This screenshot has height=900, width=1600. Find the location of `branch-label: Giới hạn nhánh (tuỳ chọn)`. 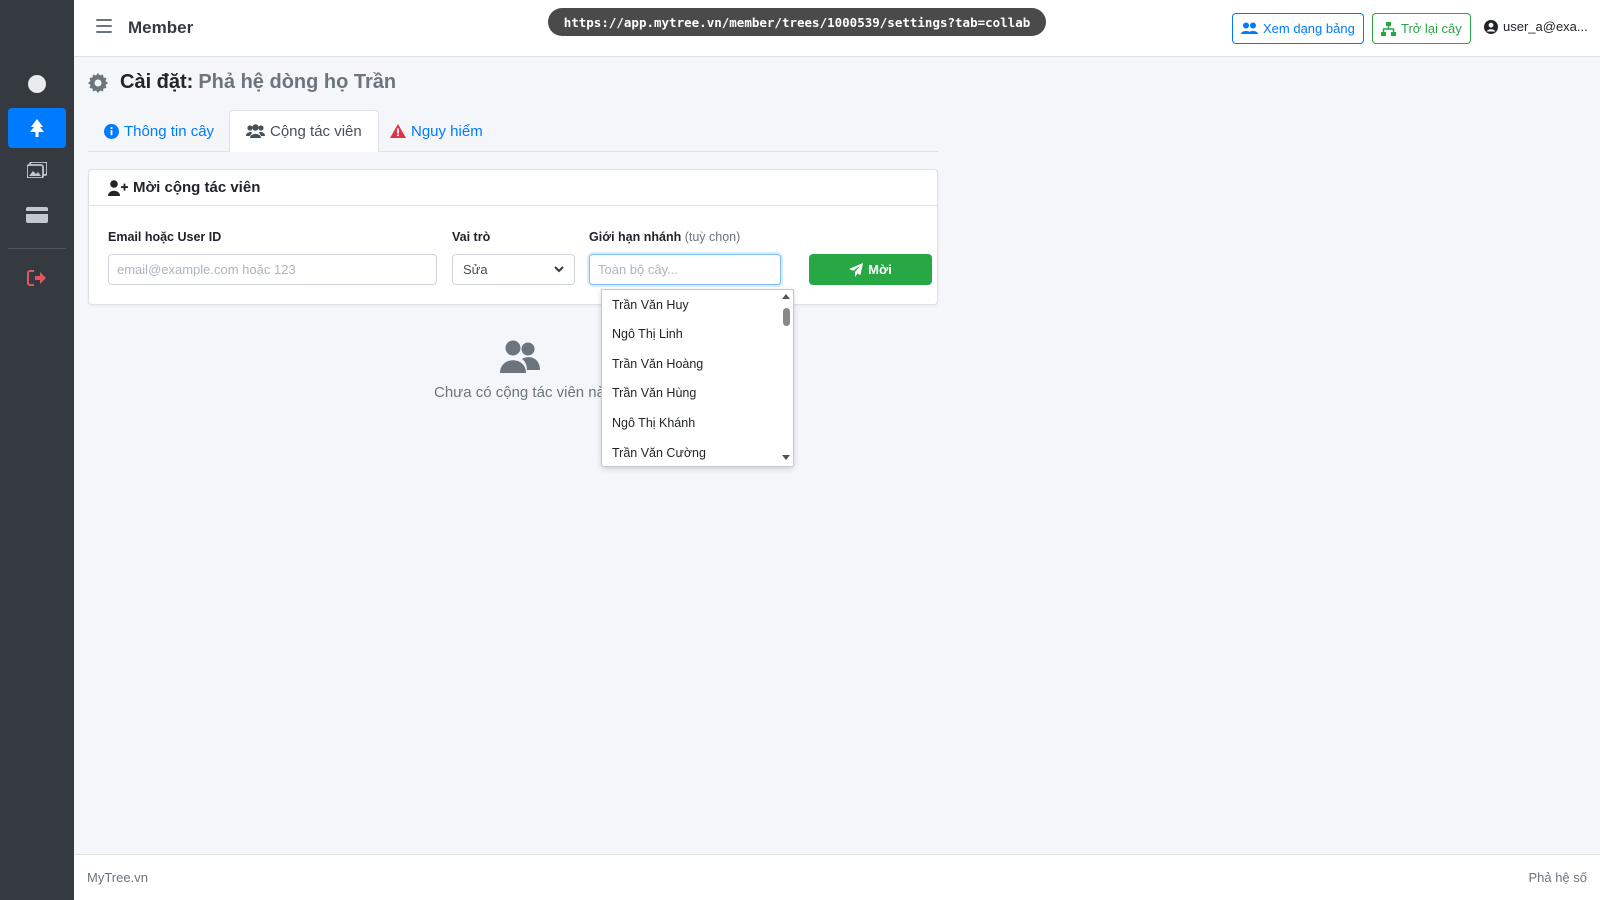

branch-label: Giới hạn nhánh (tuỳ chọn) is located at coordinates (664, 237).